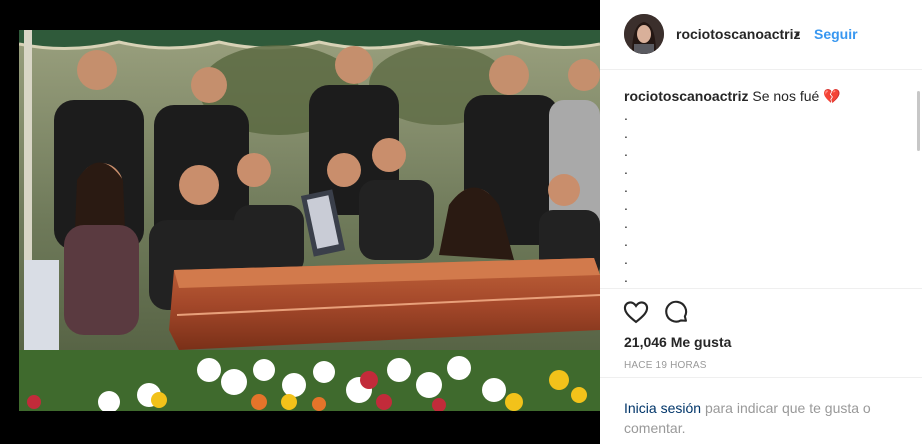 The image size is (922, 444). What do you see at coordinates (645, 342) in the screenshot?
I see `likes-number: 21,046` at bounding box center [645, 342].